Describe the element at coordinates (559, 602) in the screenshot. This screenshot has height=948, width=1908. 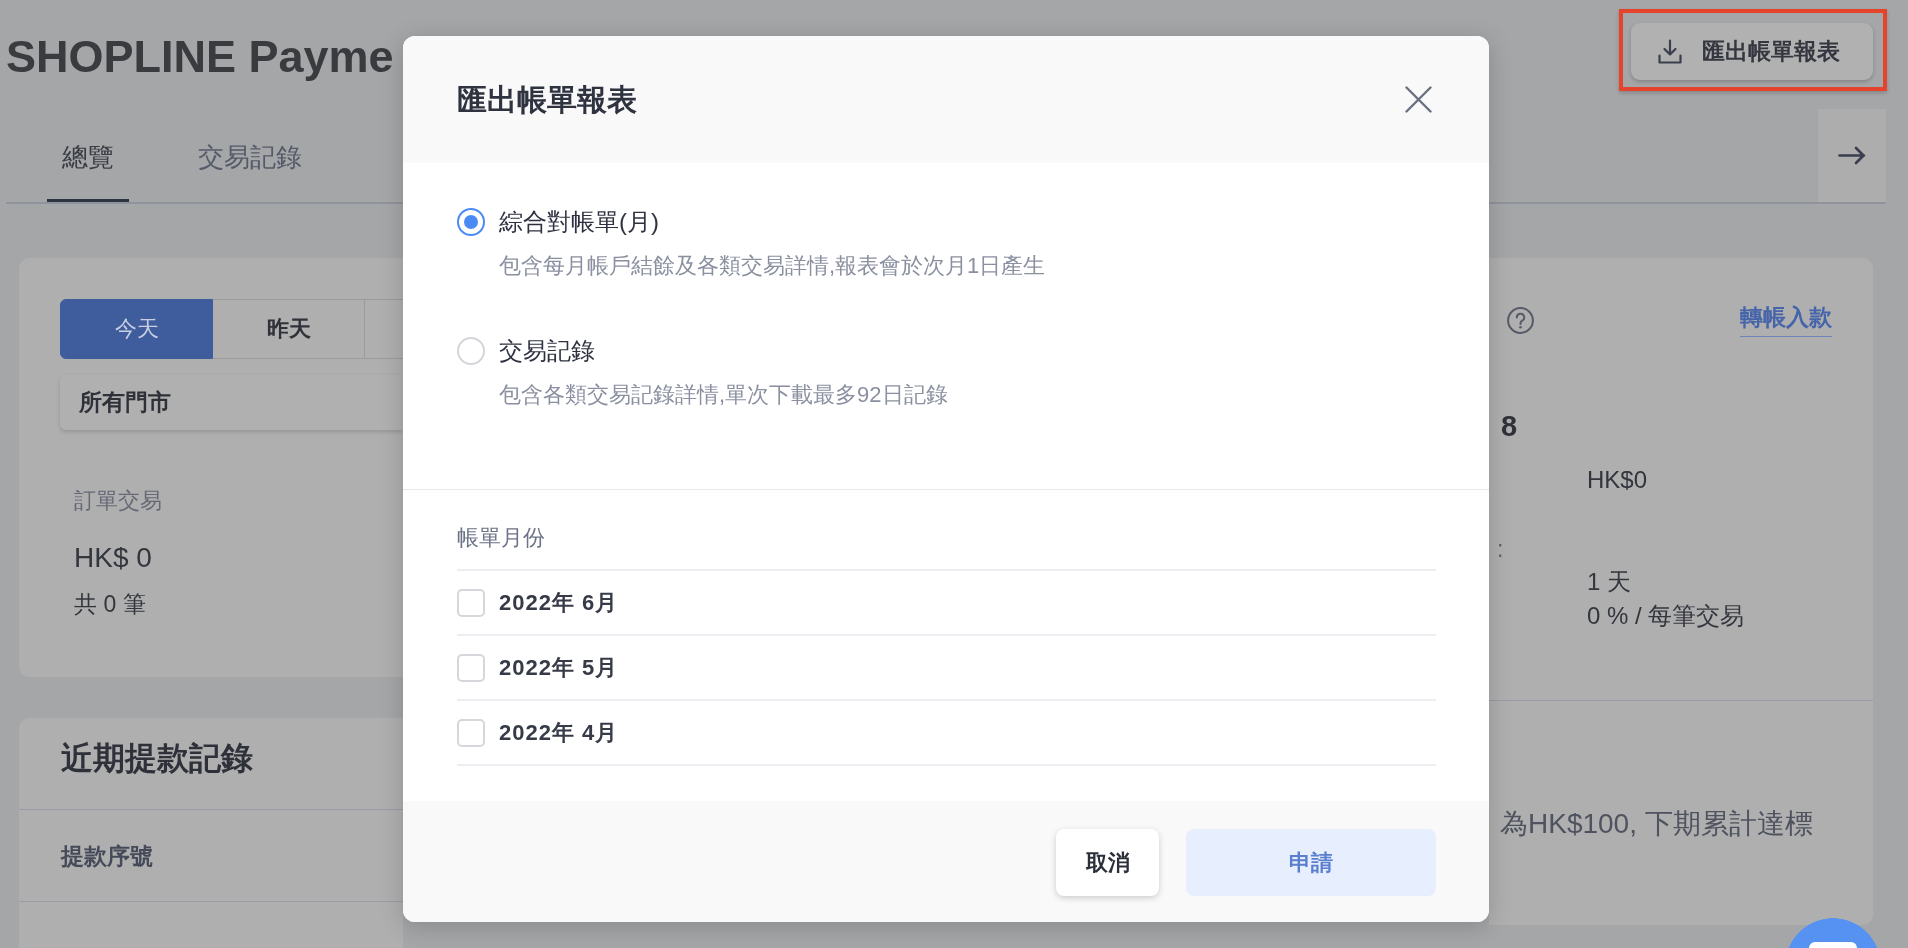
I see `month-label: 2022年 6月` at that location.